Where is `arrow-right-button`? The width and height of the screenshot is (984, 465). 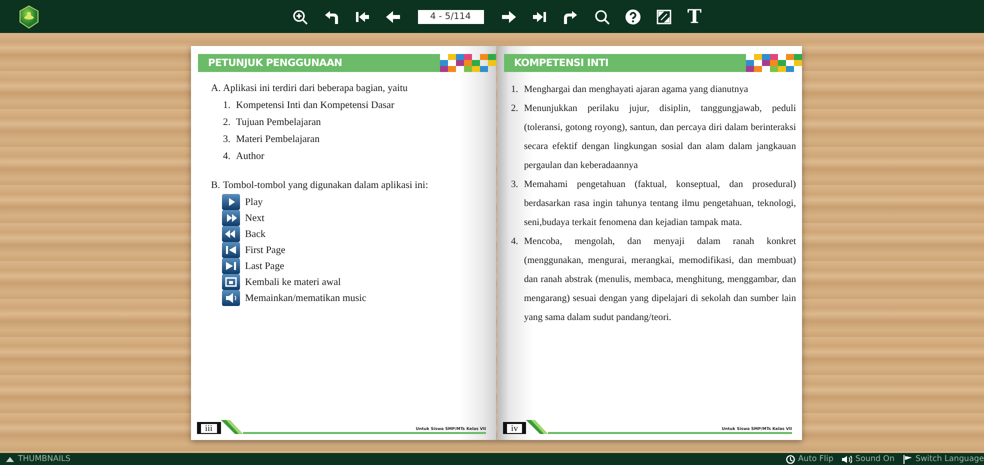
arrow-right-button is located at coordinates (508, 16).